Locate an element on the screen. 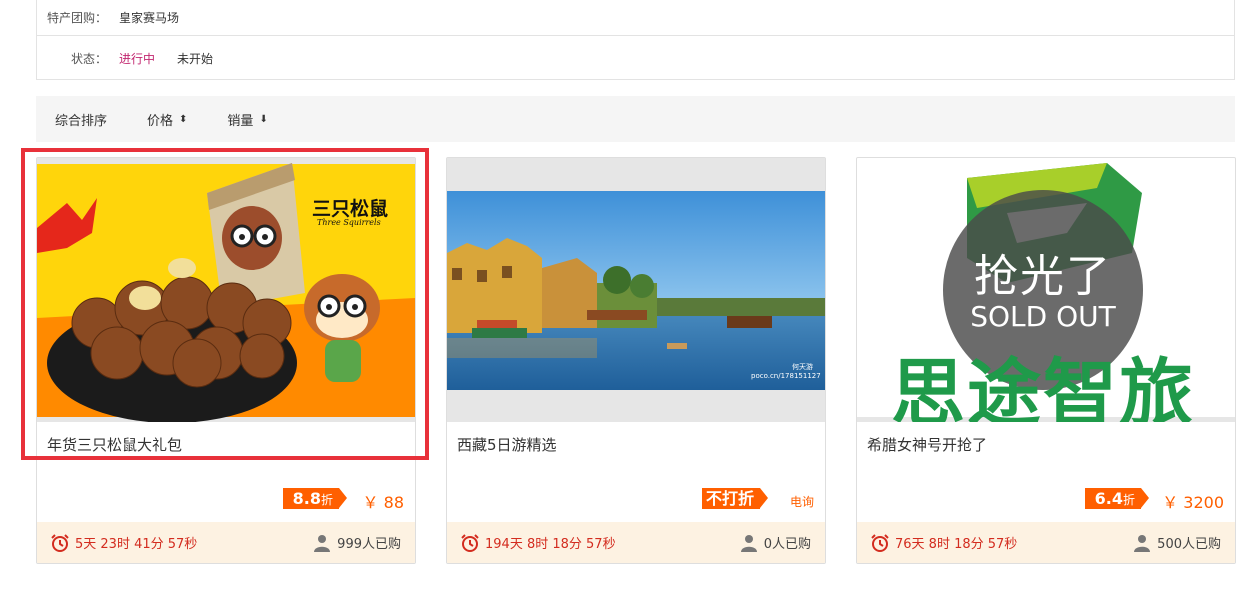 This screenshot has height=591, width=1255. price: 电询 is located at coordinates (801, 502).